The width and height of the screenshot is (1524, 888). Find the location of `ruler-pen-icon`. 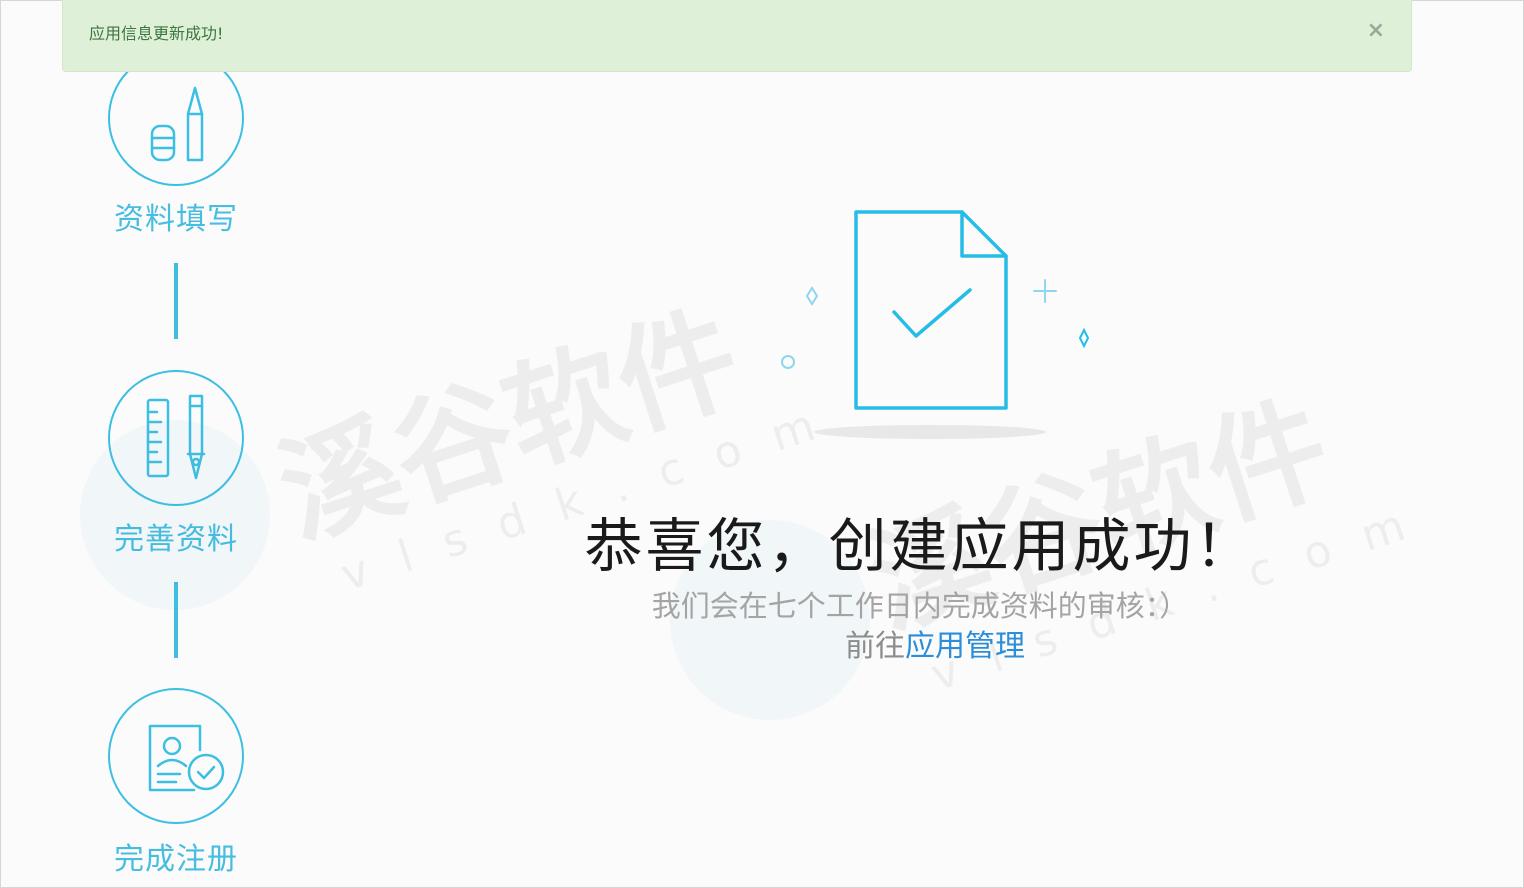

ruler-pen-icon is located at coordinates (176, 437).